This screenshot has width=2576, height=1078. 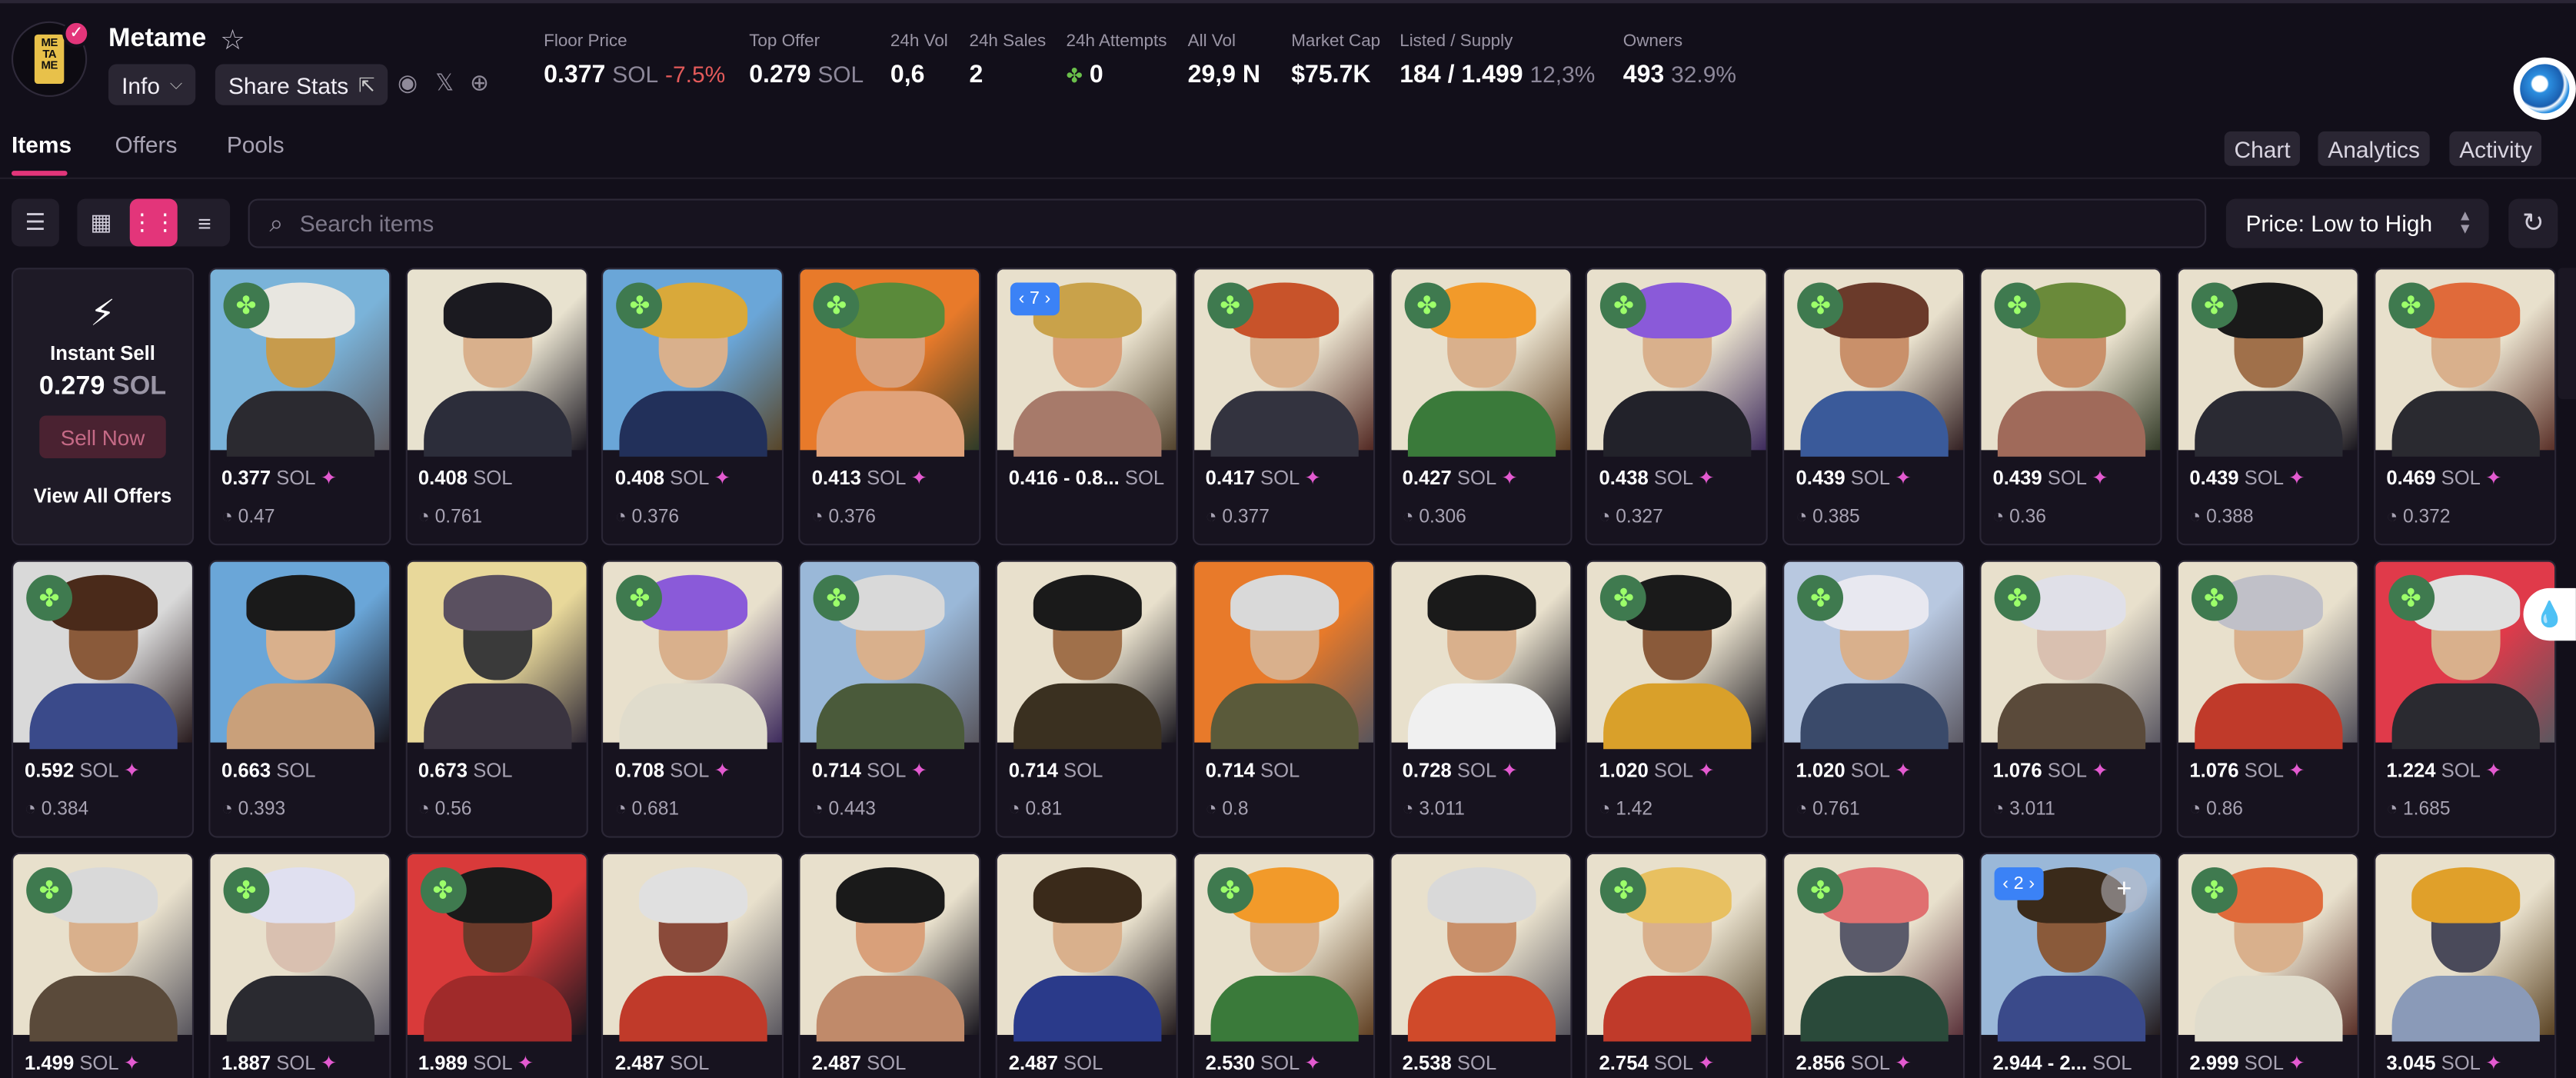 What do you see at coordinates (1056, 1062) in the screenshot?
I see `nft-price: 2.487 SOL` at bounding box center [1056, 1062].